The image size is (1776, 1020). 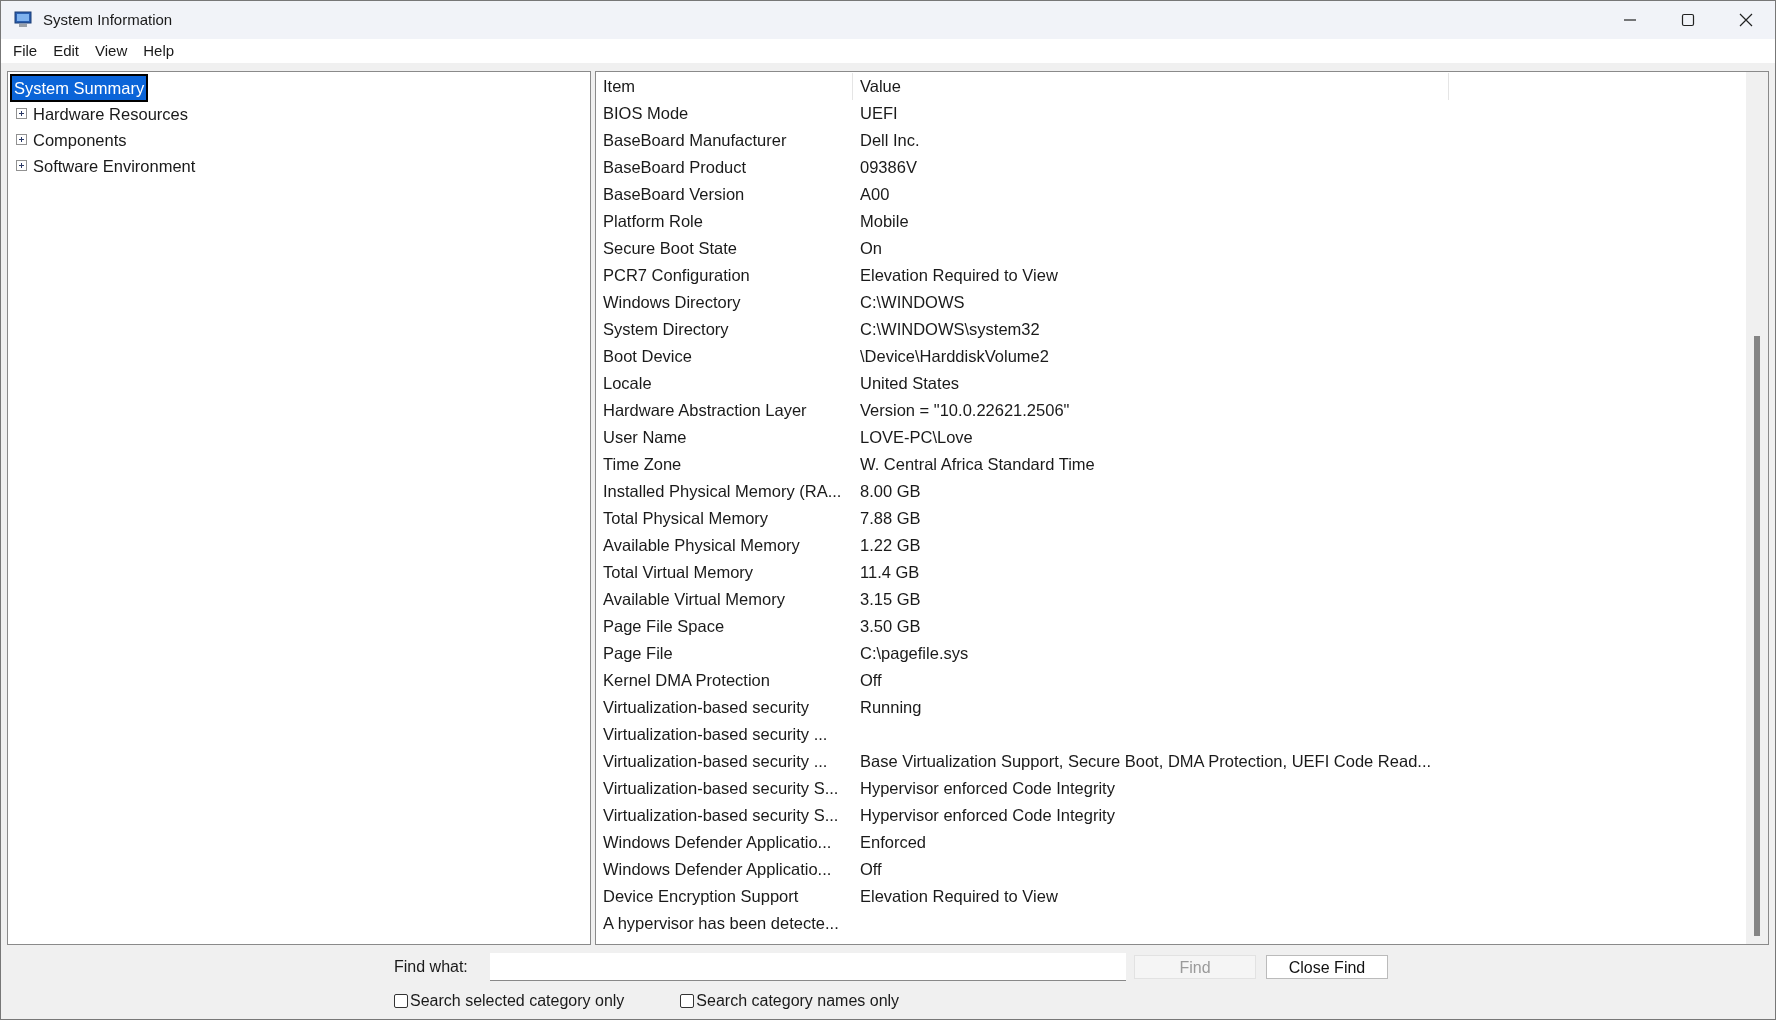 What do you see at coordinates (890, 599) in the screenshot?
I see `table-cell-text: 3.15 GB` at bounding box center [890, 599].